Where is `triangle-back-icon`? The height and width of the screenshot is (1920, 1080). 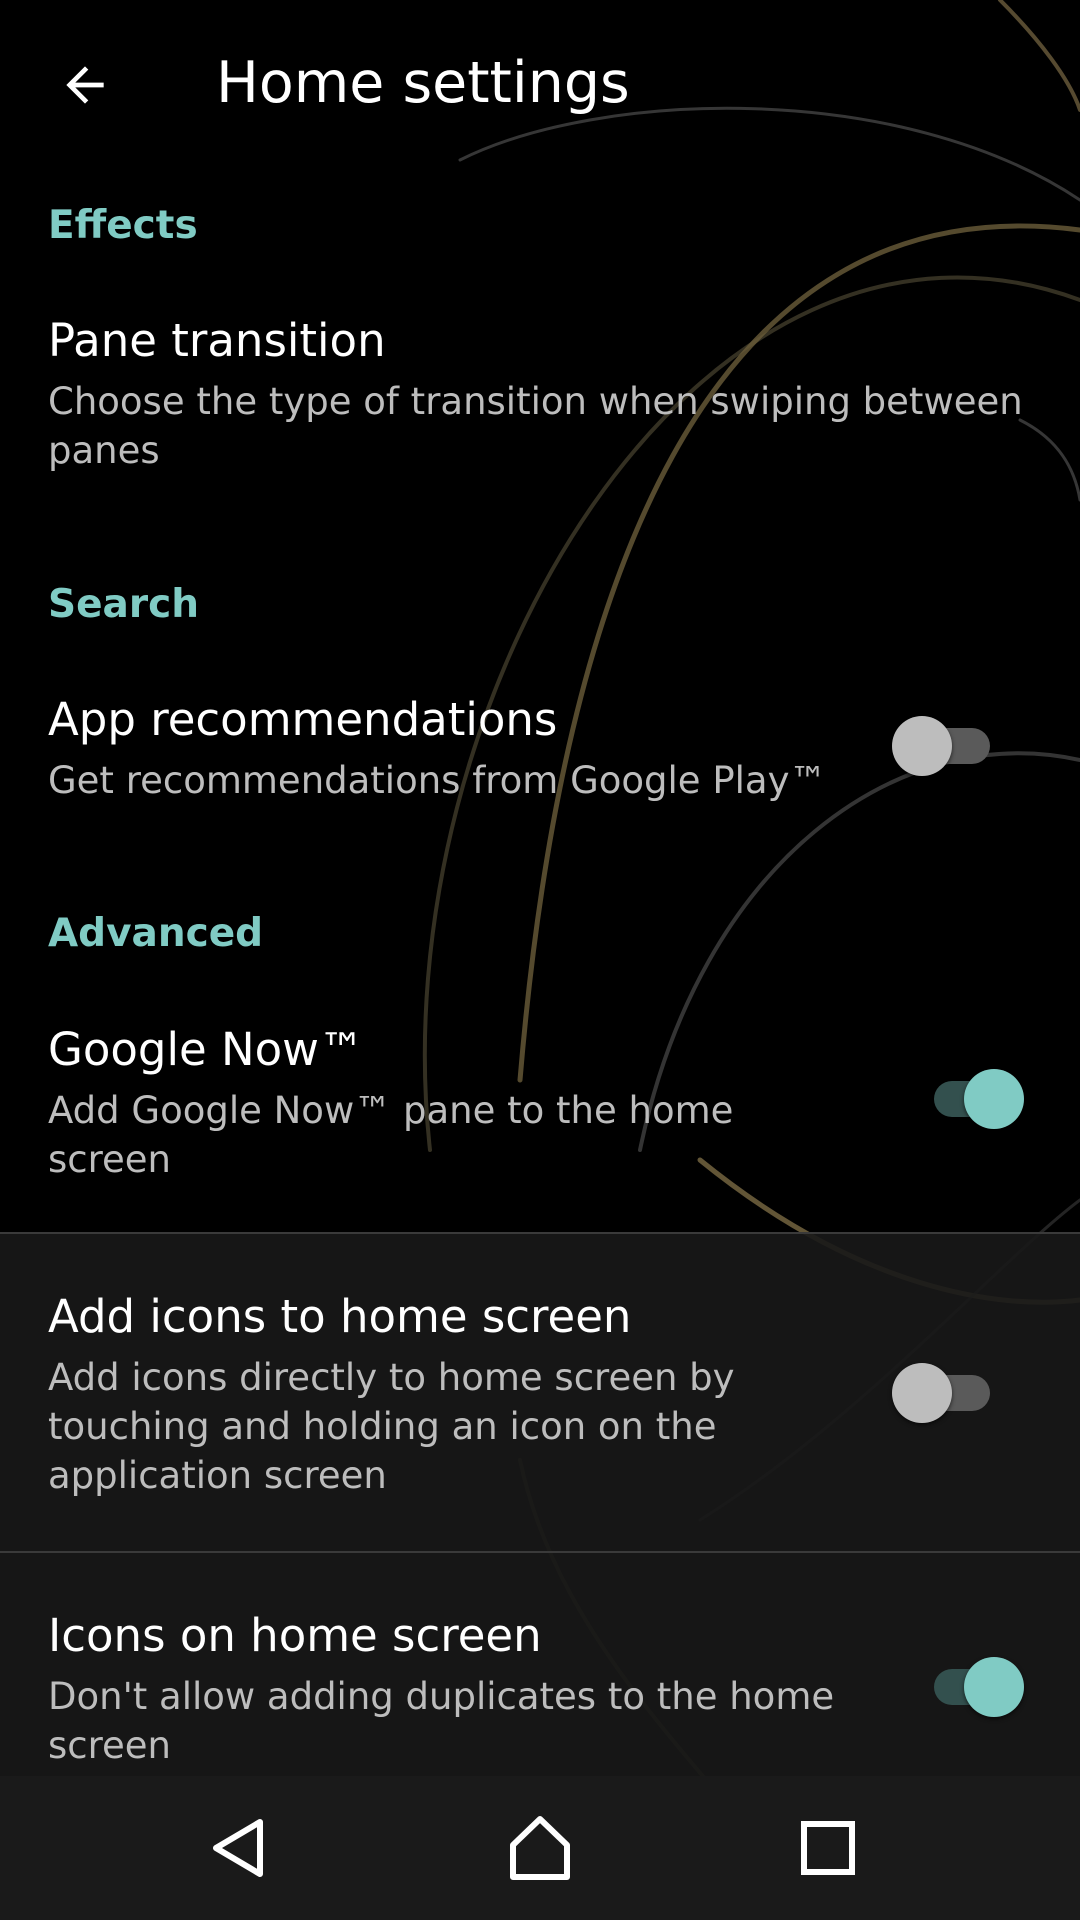 triangle-back-icon is located at coordinates (238, 1848).